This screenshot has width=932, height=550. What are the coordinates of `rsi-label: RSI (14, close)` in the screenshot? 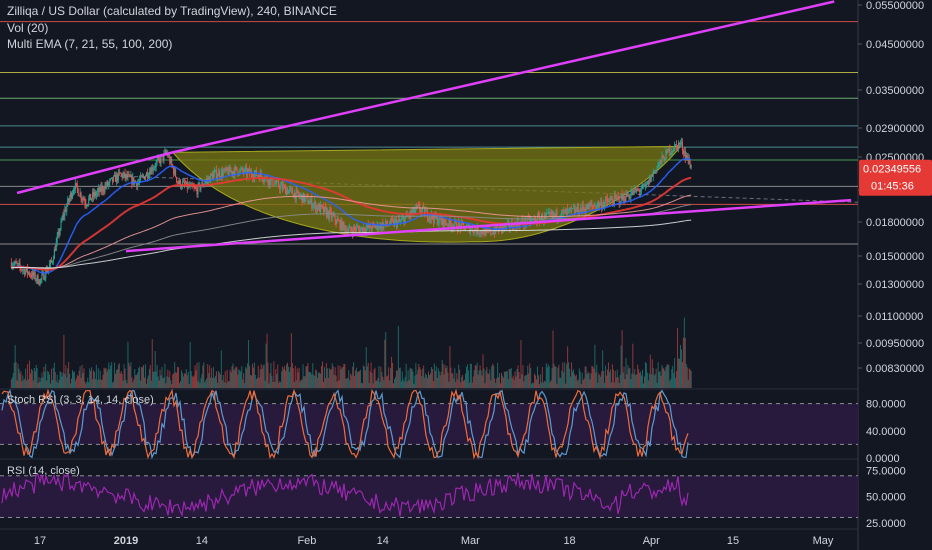 It's located at (43, 471).